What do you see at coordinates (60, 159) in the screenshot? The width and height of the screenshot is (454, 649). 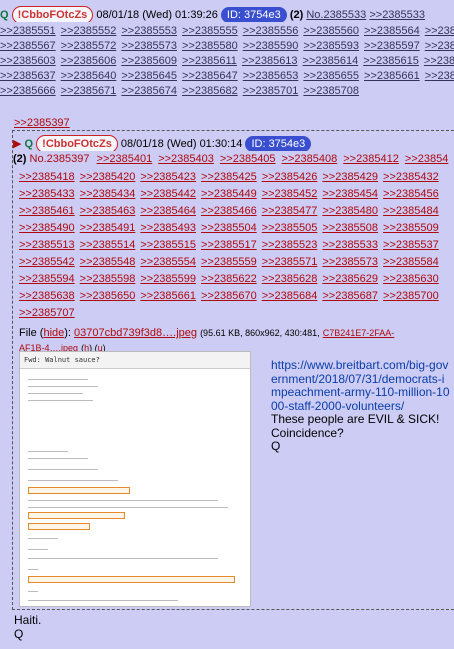 I see `post-number-link: No.2385397` at bounding box center [60, 159].